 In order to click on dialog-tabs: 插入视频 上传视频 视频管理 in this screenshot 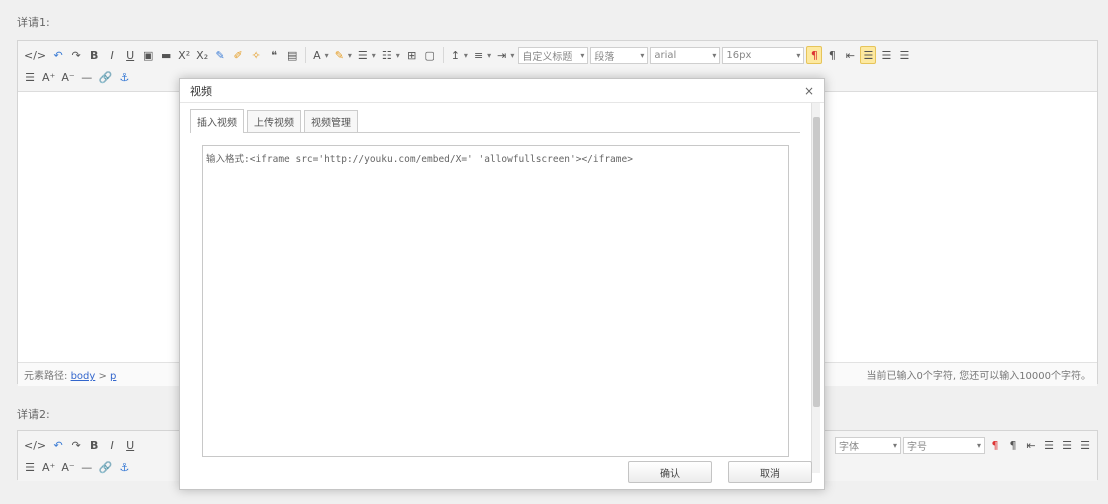, I will do `click(495, 121)`.